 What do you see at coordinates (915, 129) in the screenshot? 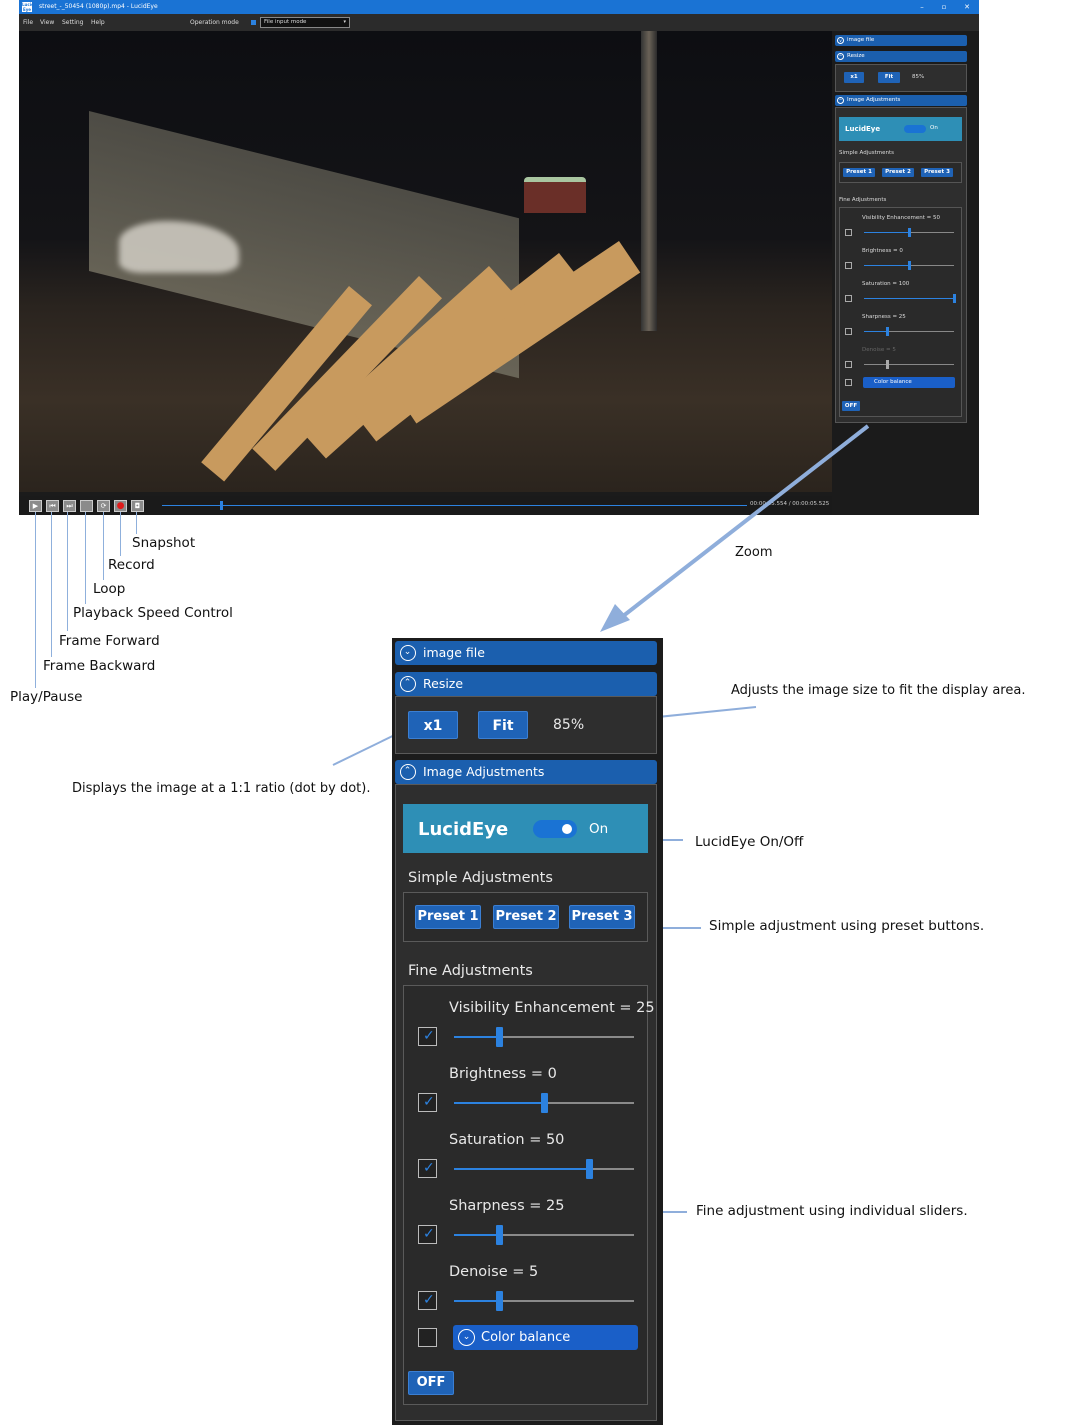
I see `mini-lucideye-toggle` at bounding box center [915, 129].